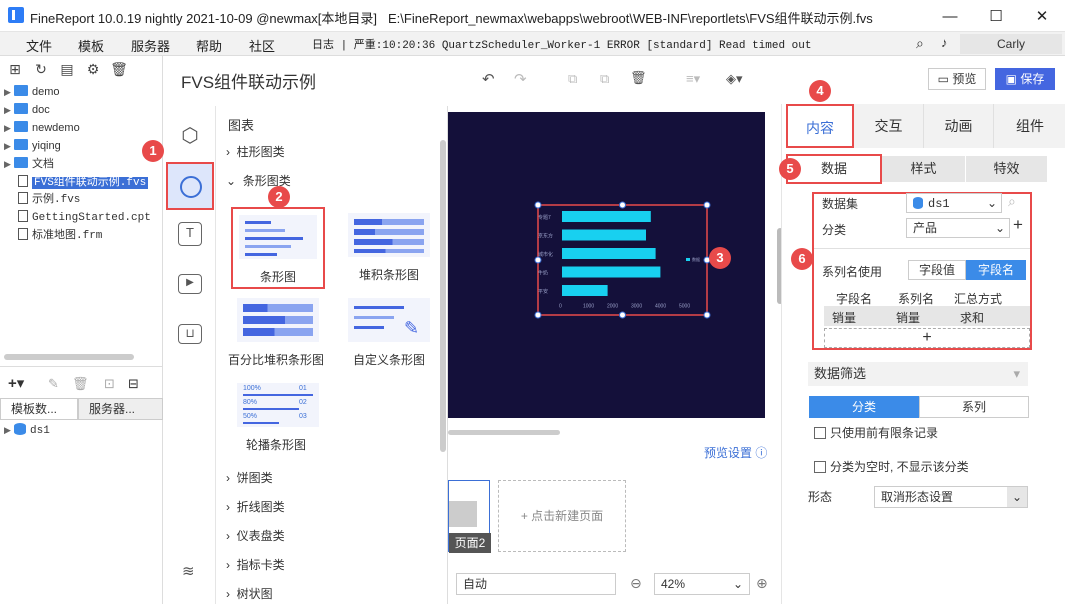 This screenshot has width=1065, height=604. Describe the element at coordinates (249, 478) in the screenshot. I see `category-pie: › 饼图类` at that location.